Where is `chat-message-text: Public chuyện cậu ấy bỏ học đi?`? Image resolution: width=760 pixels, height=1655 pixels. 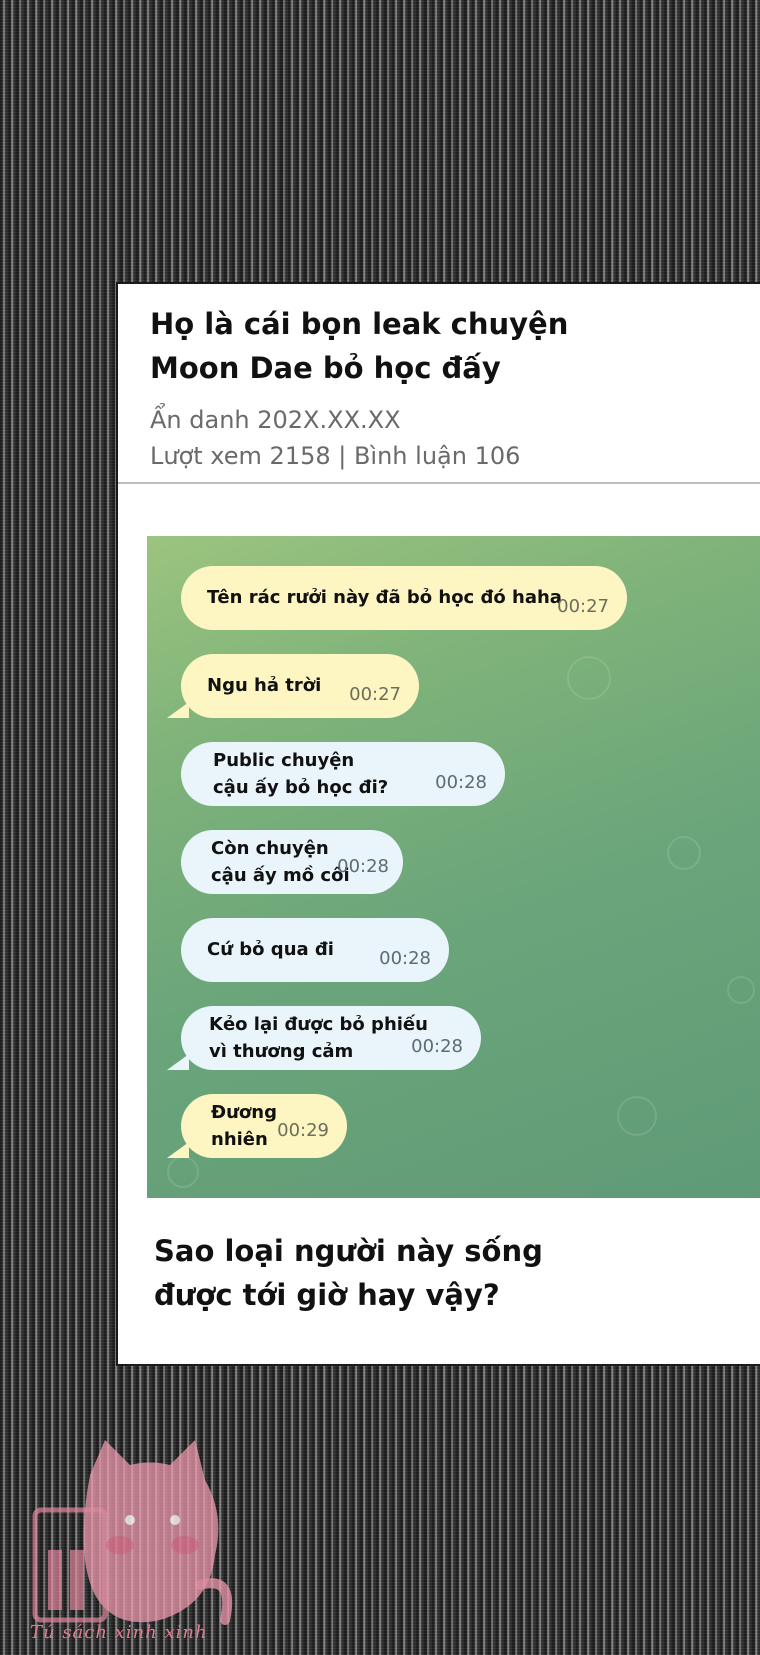 chat-message-text: Public chuyện cậu ấy bỏ học đi? is located at coordinates (301, 774).